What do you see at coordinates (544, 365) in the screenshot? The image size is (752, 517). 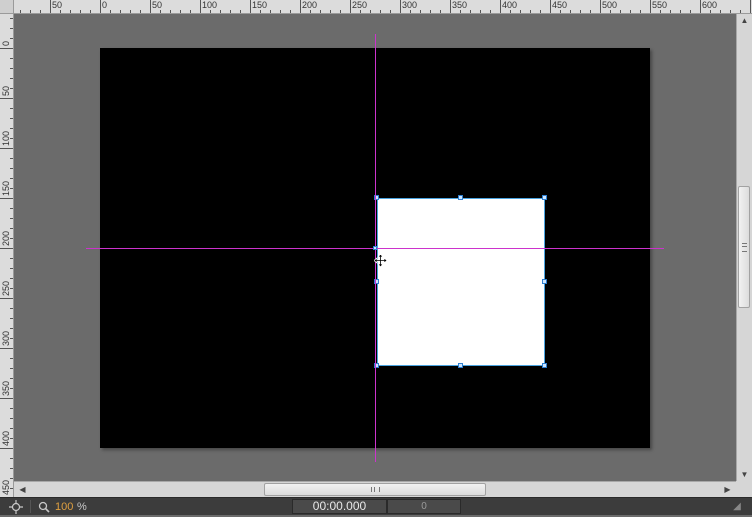 I see `resize-handle-bottom-right` at bounding box center [544, 365].